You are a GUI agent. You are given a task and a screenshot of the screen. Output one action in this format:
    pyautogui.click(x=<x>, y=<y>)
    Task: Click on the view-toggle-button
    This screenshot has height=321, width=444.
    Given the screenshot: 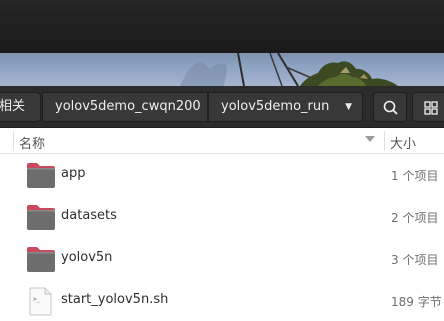 What is the action you would take?
    pyautogui.click(x=428, y=107)
    